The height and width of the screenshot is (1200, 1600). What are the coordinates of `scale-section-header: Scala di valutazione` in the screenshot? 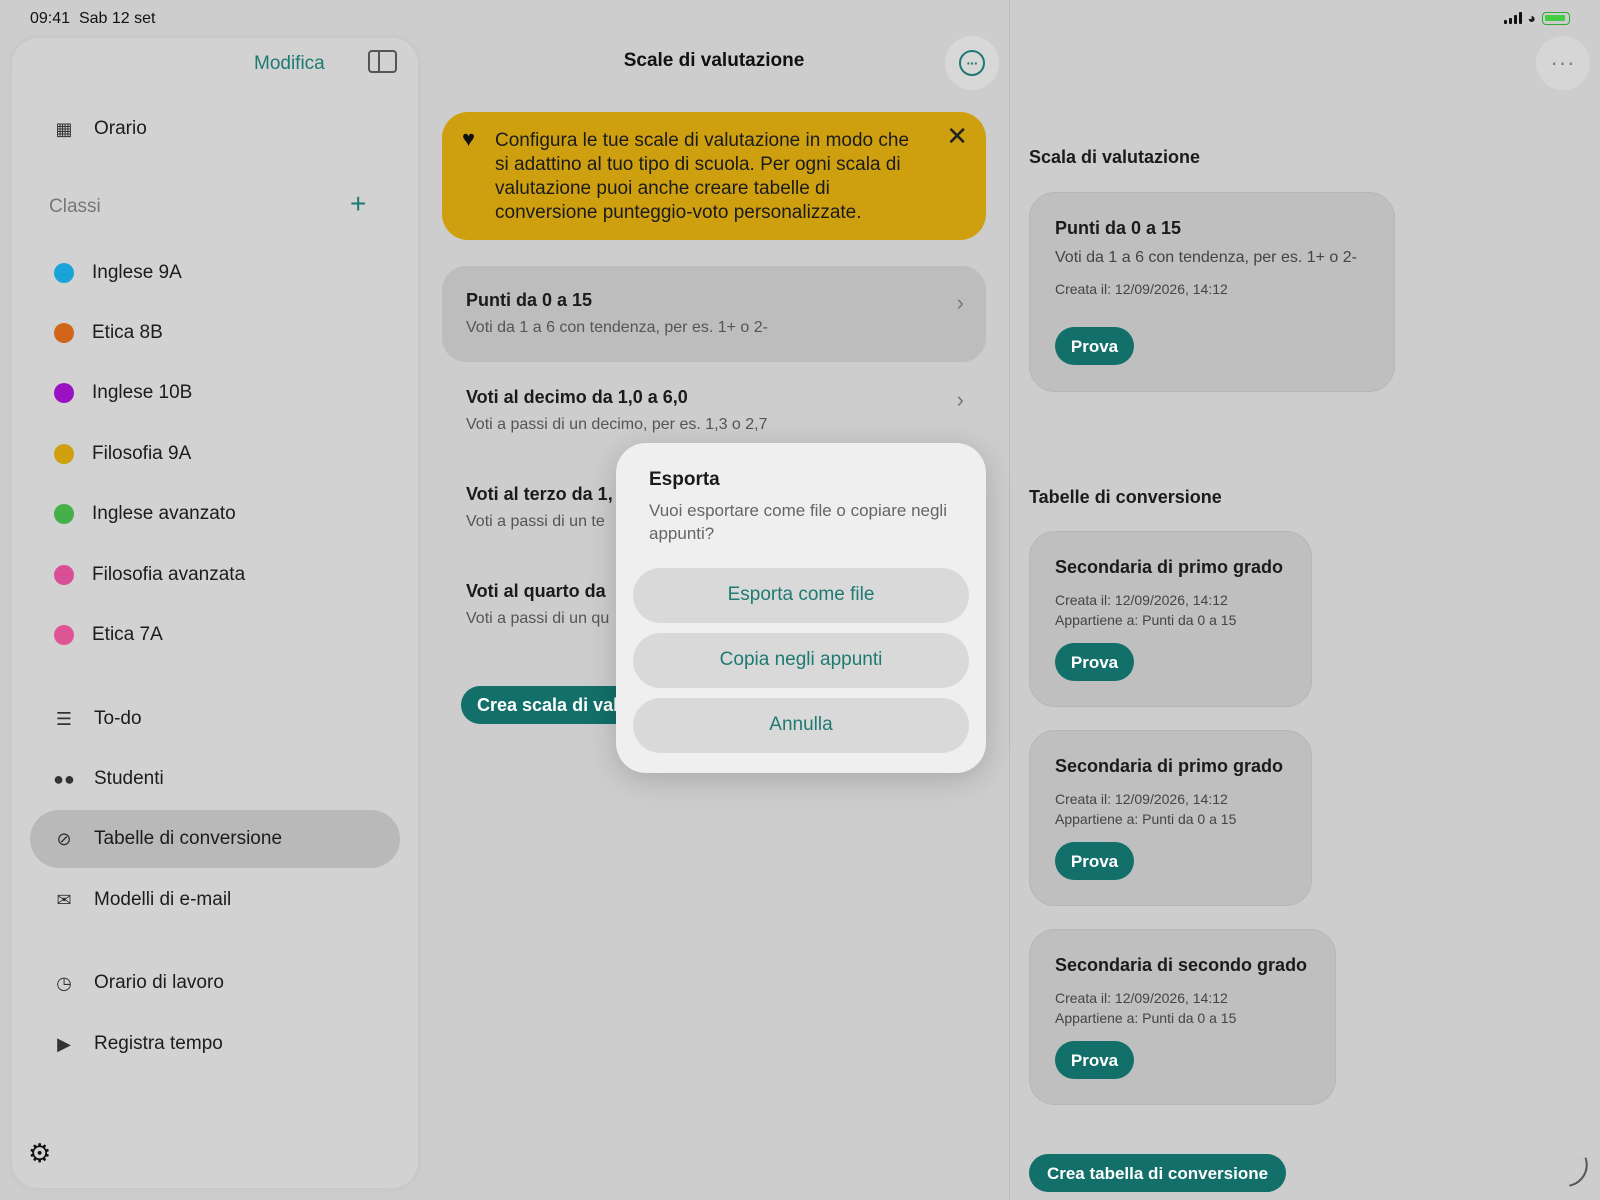 It's located at (1115, 157).